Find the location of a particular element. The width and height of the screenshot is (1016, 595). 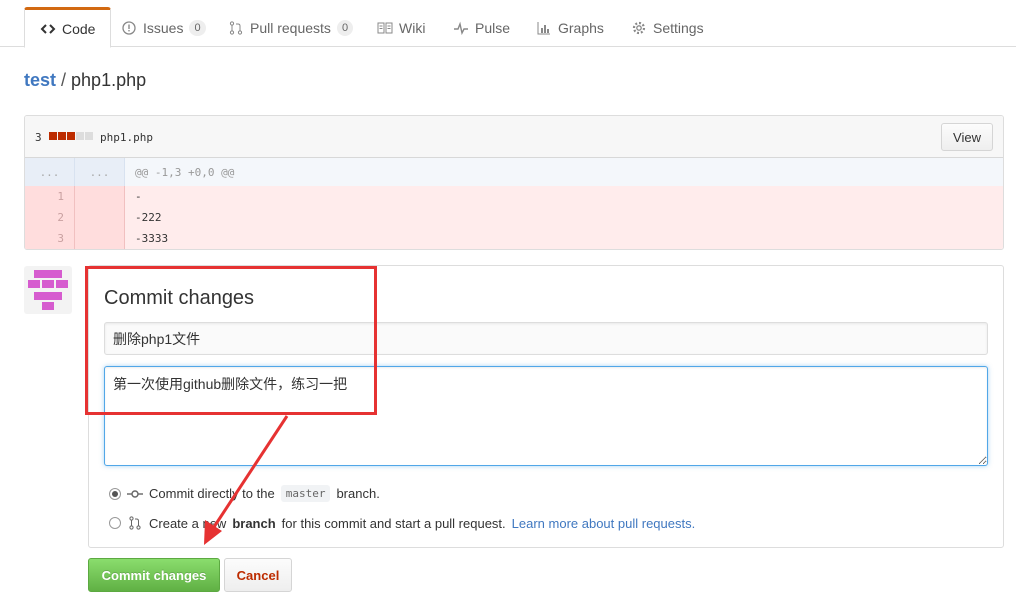

breadcrumb-file: php1.php is located at coordinates (109, 80).